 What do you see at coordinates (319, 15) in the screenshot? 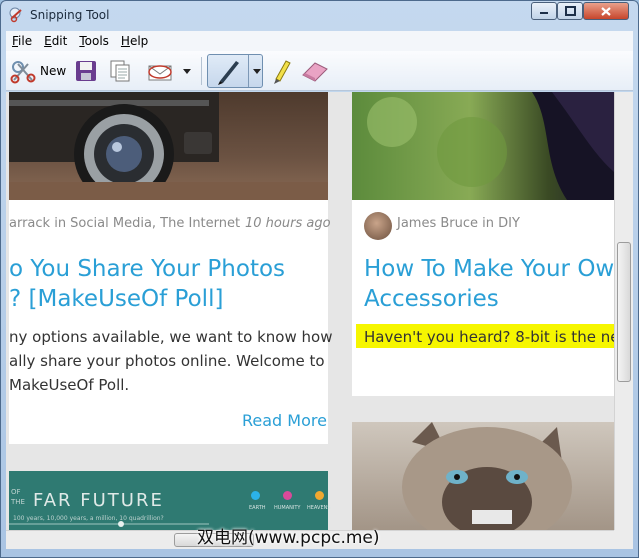
I see `title-bar: Snipping Tool` at bounding box center [319, 15].